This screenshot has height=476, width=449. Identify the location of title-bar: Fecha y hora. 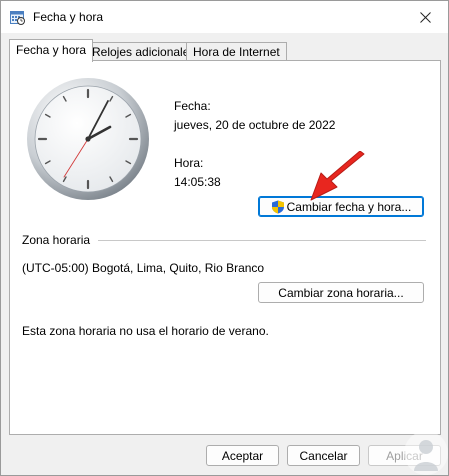
(224, 17).